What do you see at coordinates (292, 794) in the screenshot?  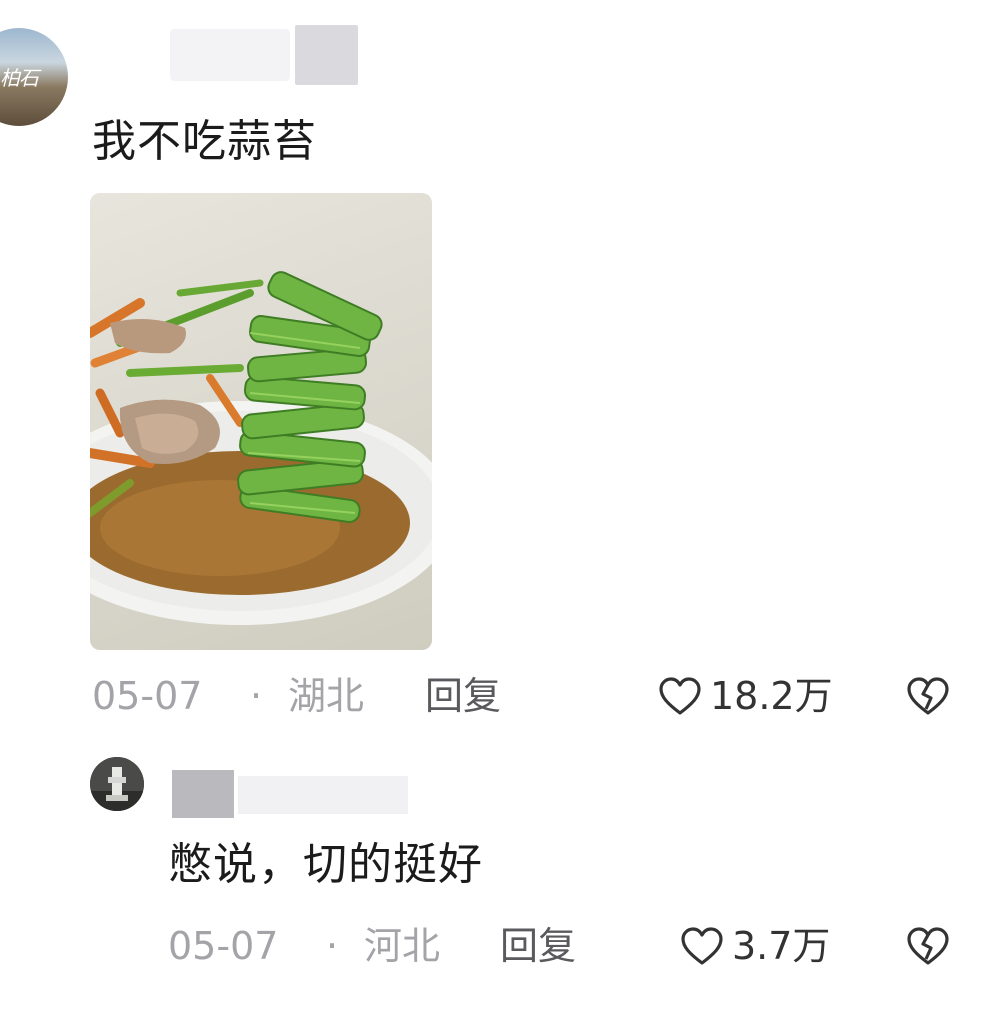 I see `reply-commenter-name-redacted` at bounding box center [292, 794].